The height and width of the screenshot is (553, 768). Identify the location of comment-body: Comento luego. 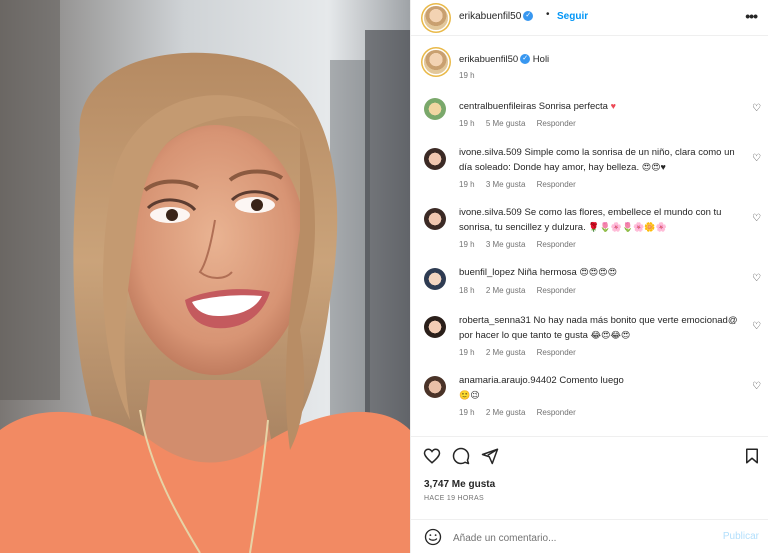
(591, 380).